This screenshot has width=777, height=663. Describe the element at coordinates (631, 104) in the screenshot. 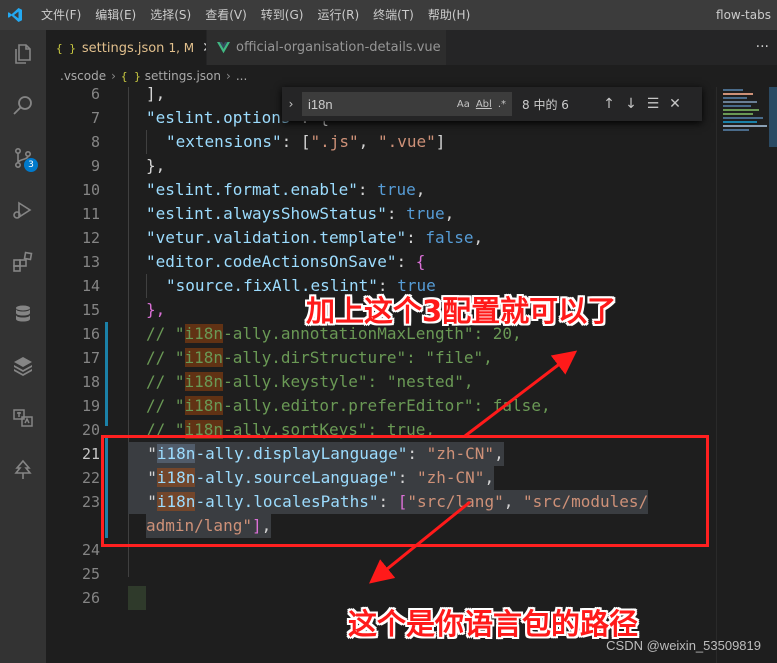

I see `arrow-down-icon: ↓` at that location.